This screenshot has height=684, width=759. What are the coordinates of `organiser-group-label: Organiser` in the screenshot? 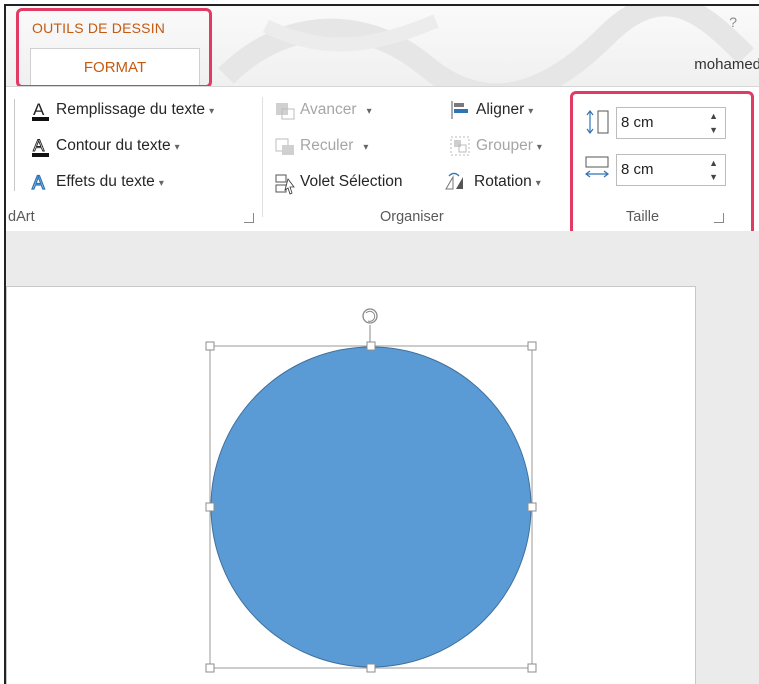 It's located at (412, 217).